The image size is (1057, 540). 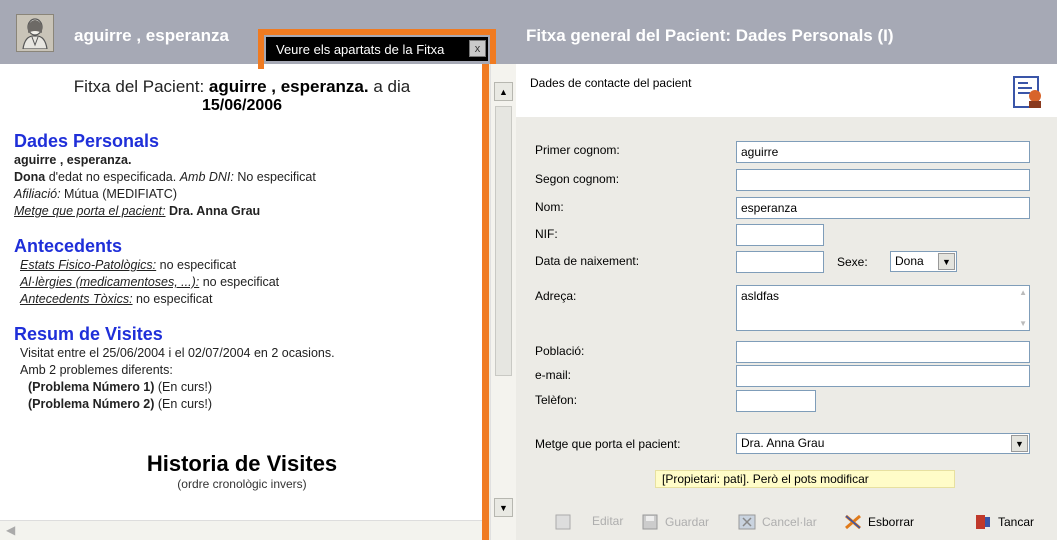 What do you see at coordinates (687, 522) in the screenshot?
I see `guardar-label: Guardar` at bounding box center [687, 522].